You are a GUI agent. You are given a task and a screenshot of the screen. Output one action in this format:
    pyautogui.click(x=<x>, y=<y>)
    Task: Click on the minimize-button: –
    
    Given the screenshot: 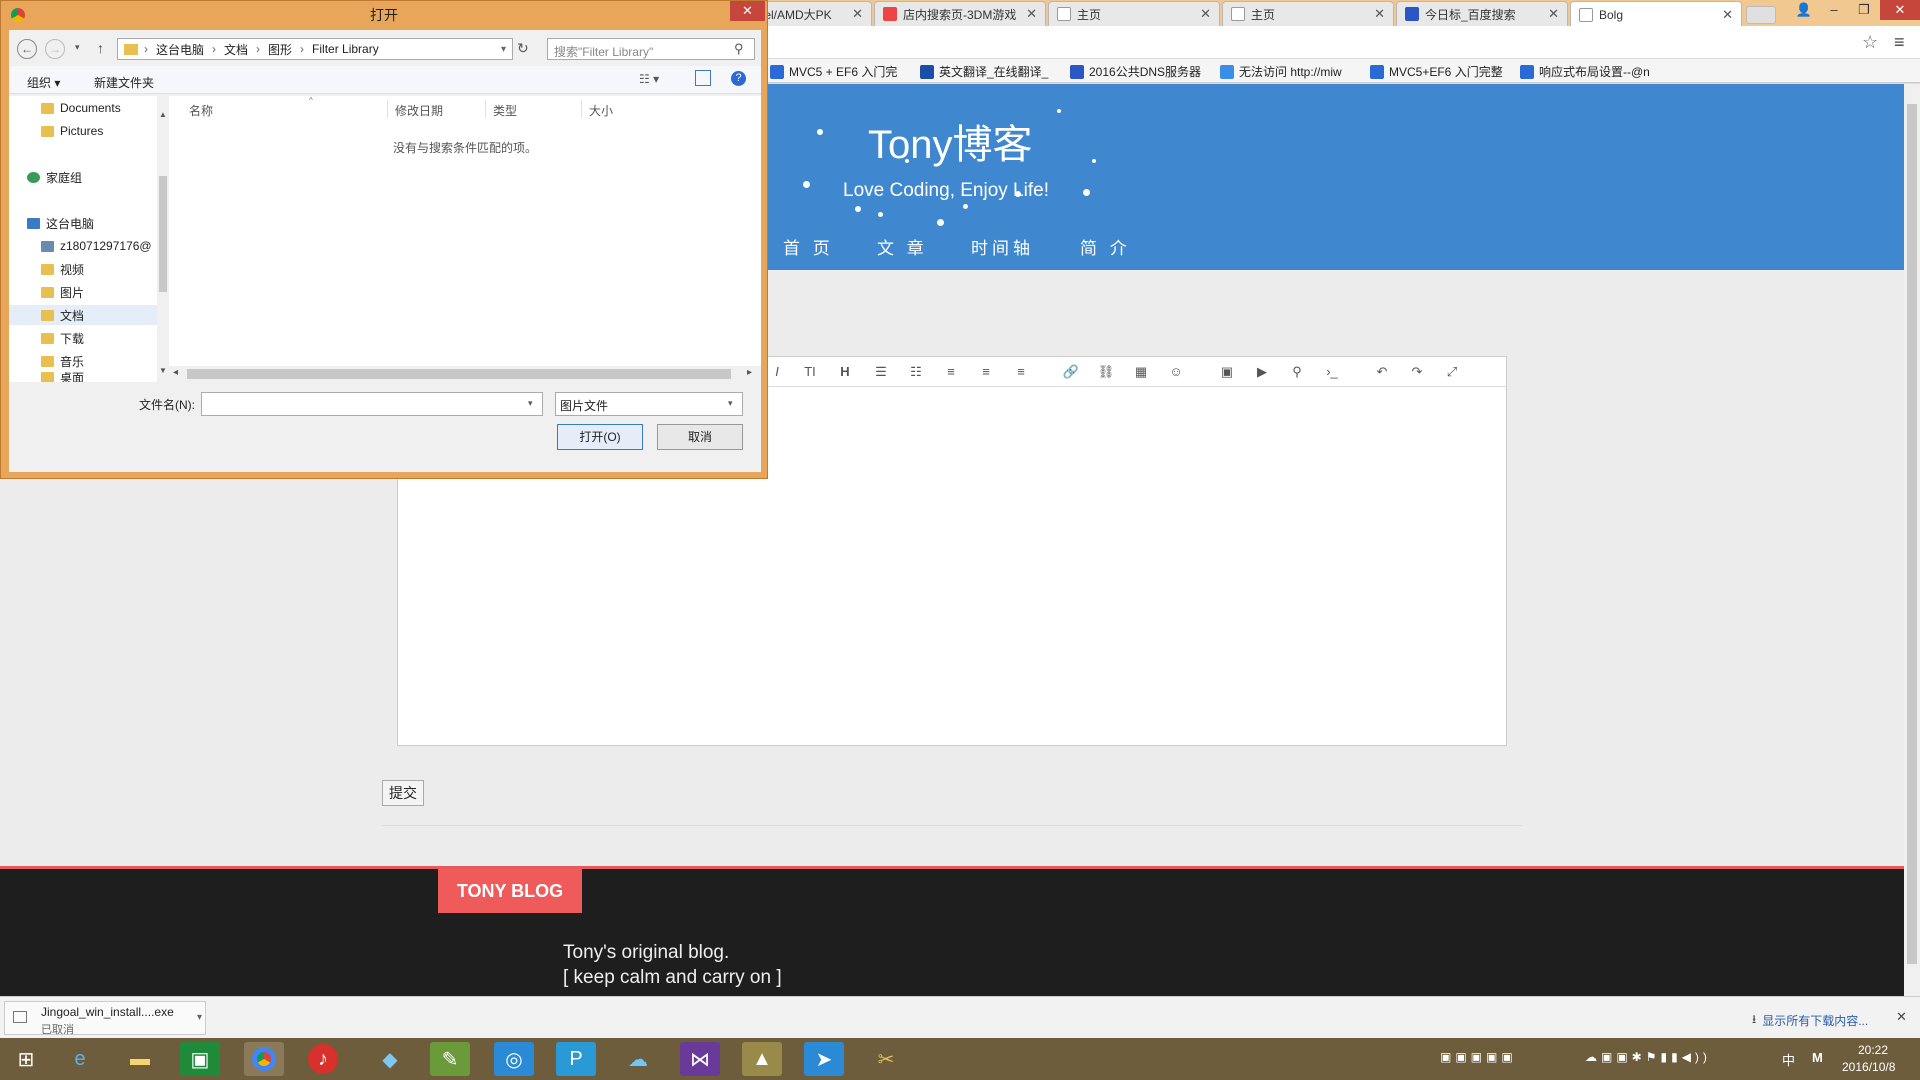 What is the action you would take?
    pyautogui.click(x=1834, y=10)
    